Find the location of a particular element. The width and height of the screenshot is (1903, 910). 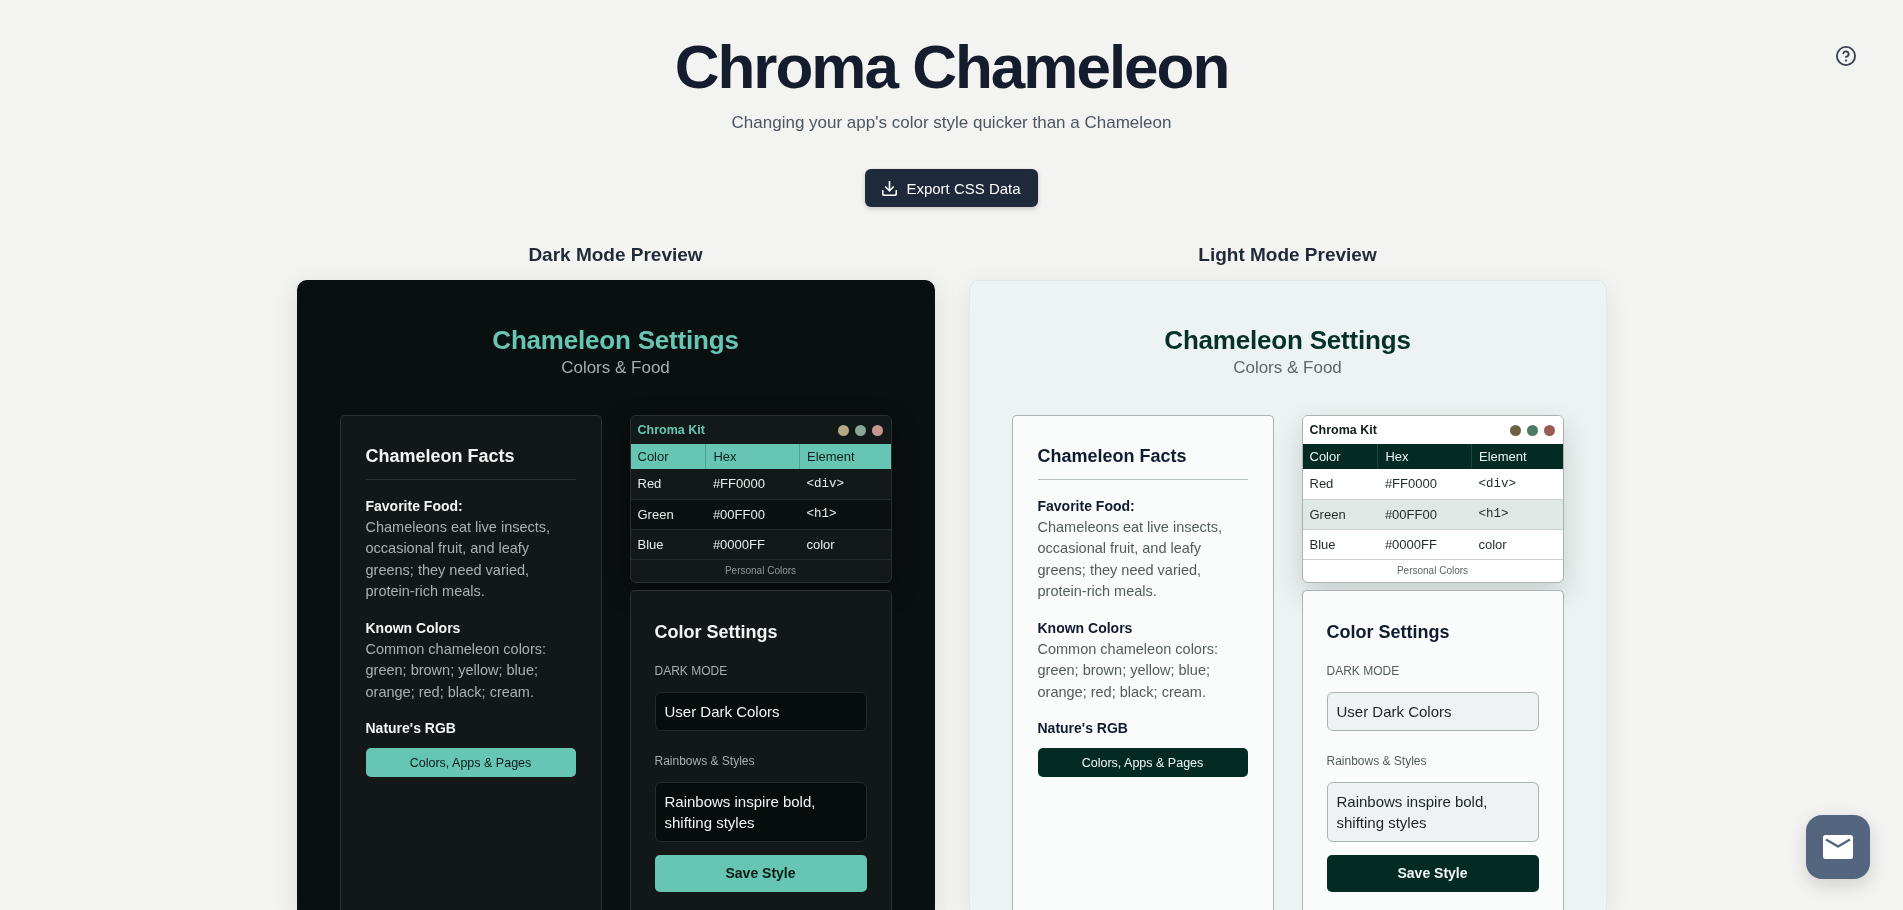

download-icon is located at coordinates (890, 188).